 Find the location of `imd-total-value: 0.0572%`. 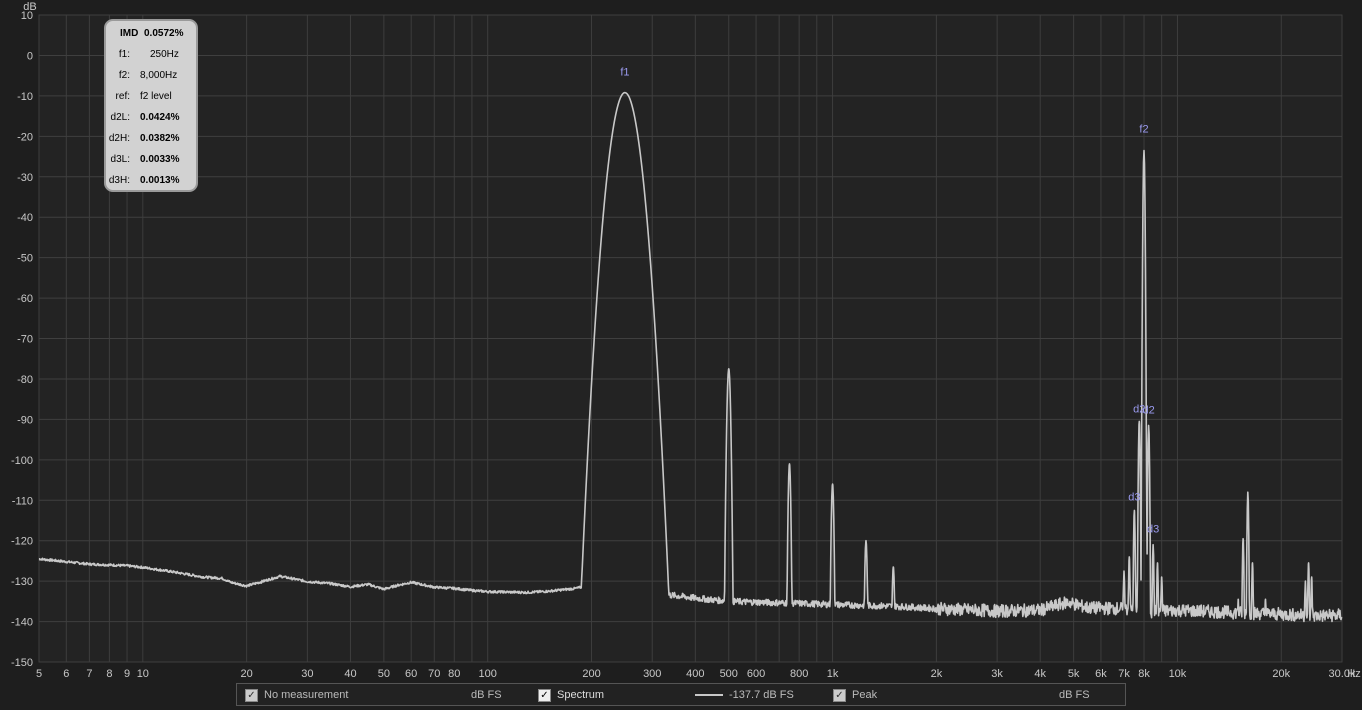

imd-total-value: 0.0572% is located at coordinates (164, 33).